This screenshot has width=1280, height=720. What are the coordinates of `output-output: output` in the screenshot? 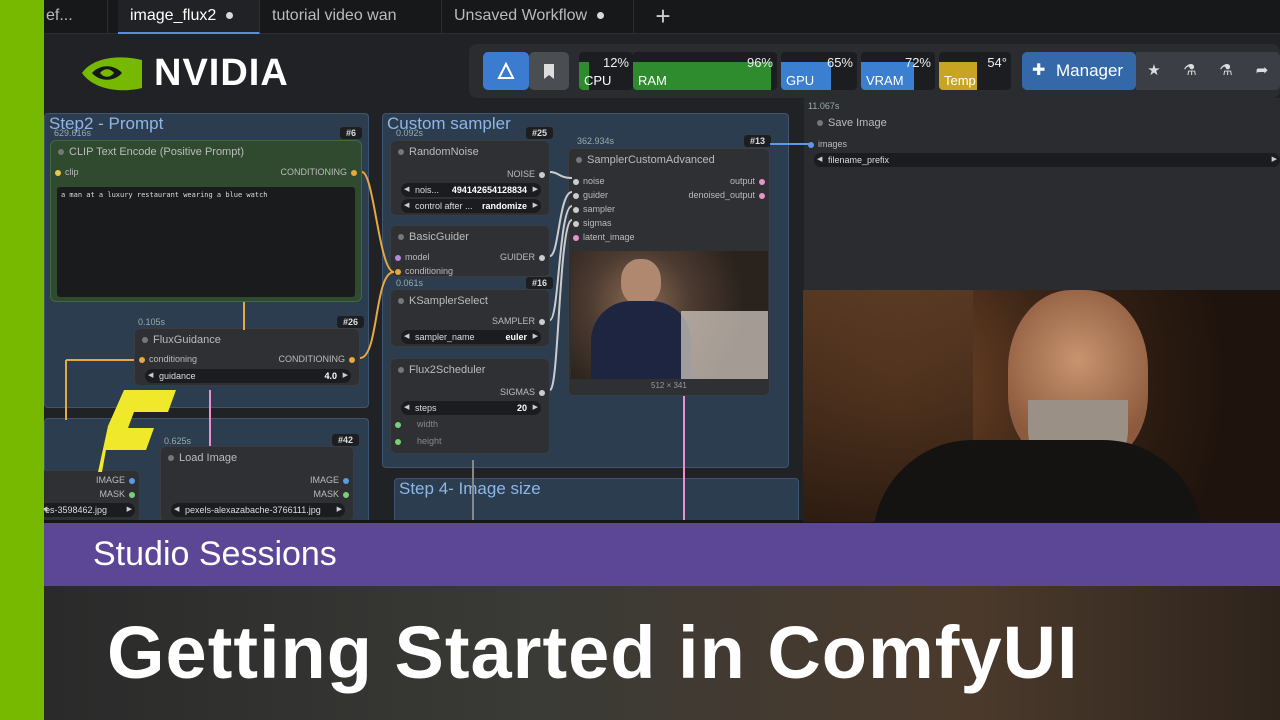 It's located at (742, 181).